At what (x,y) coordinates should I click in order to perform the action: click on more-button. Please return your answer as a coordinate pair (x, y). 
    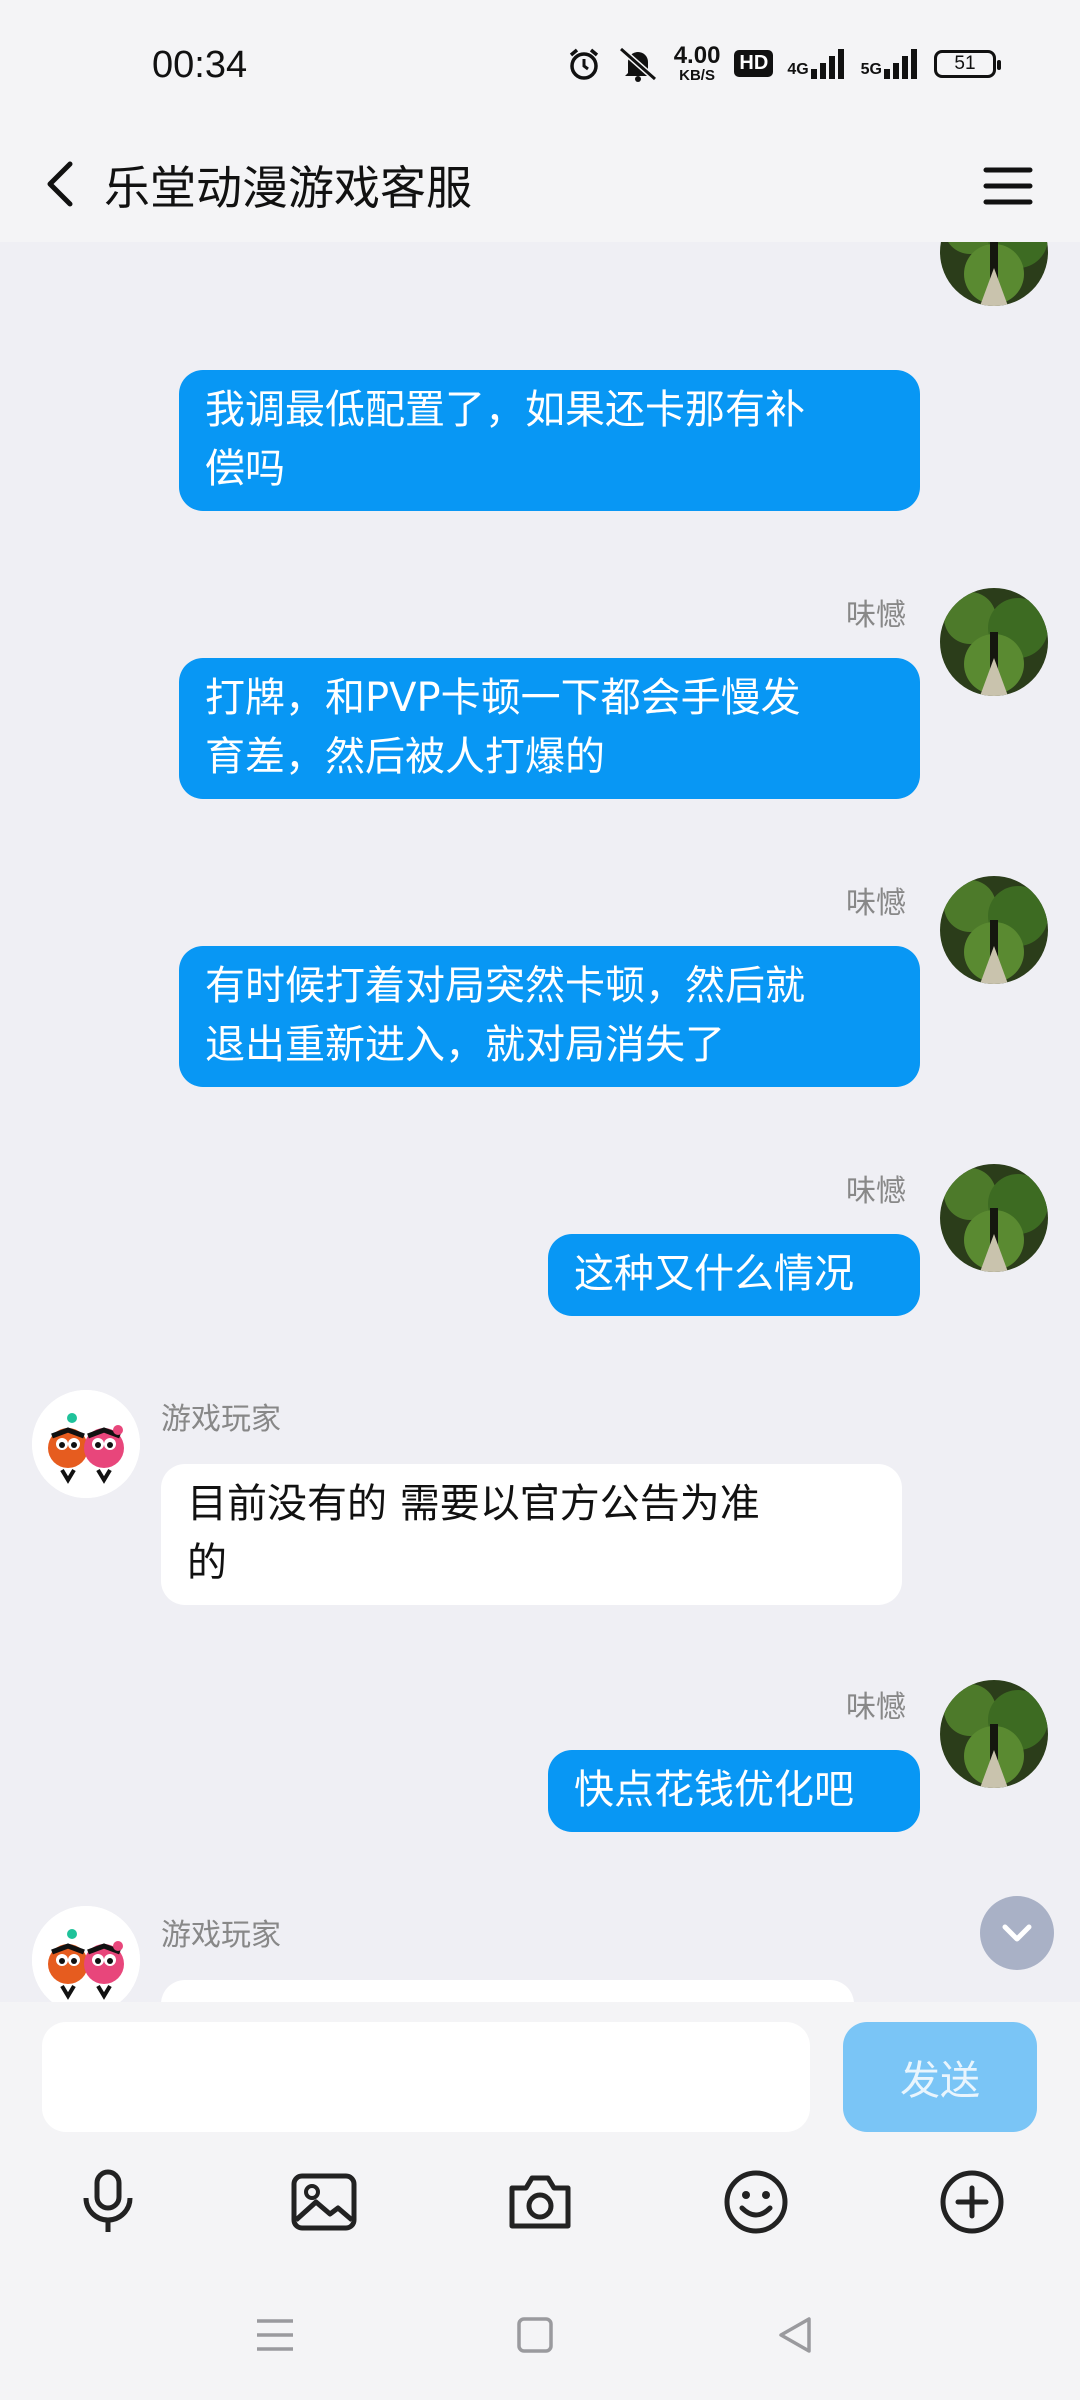
    Looking at the image, I should click on (972, 2202).